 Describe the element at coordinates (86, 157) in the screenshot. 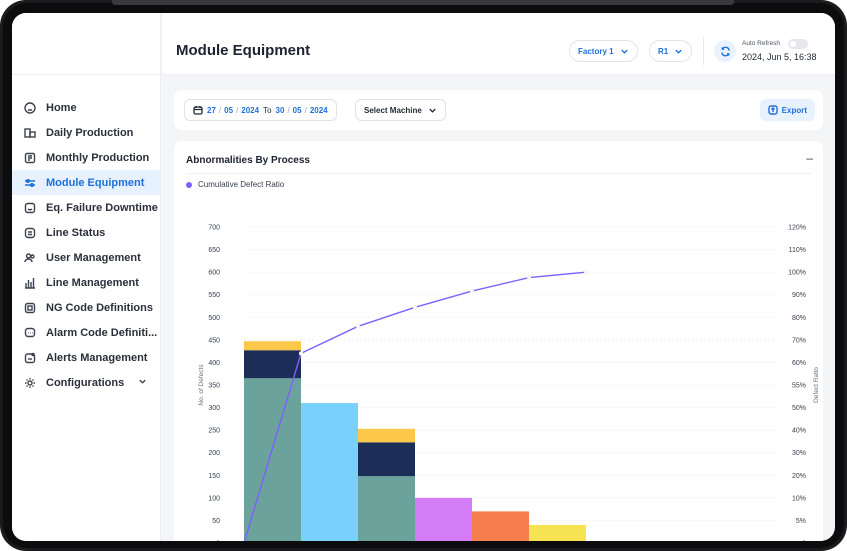

I see `sidebar-item-monthly-production: Monthly Production` at that location.